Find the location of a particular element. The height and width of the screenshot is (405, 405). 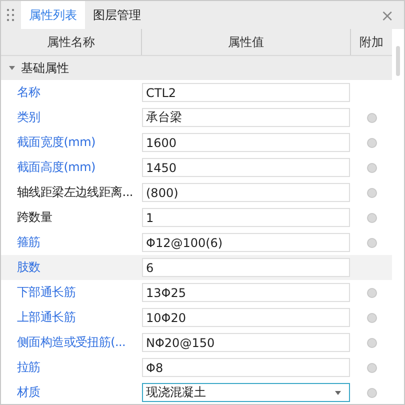

value-field: Φ8 is located at coordinates (246, 367).